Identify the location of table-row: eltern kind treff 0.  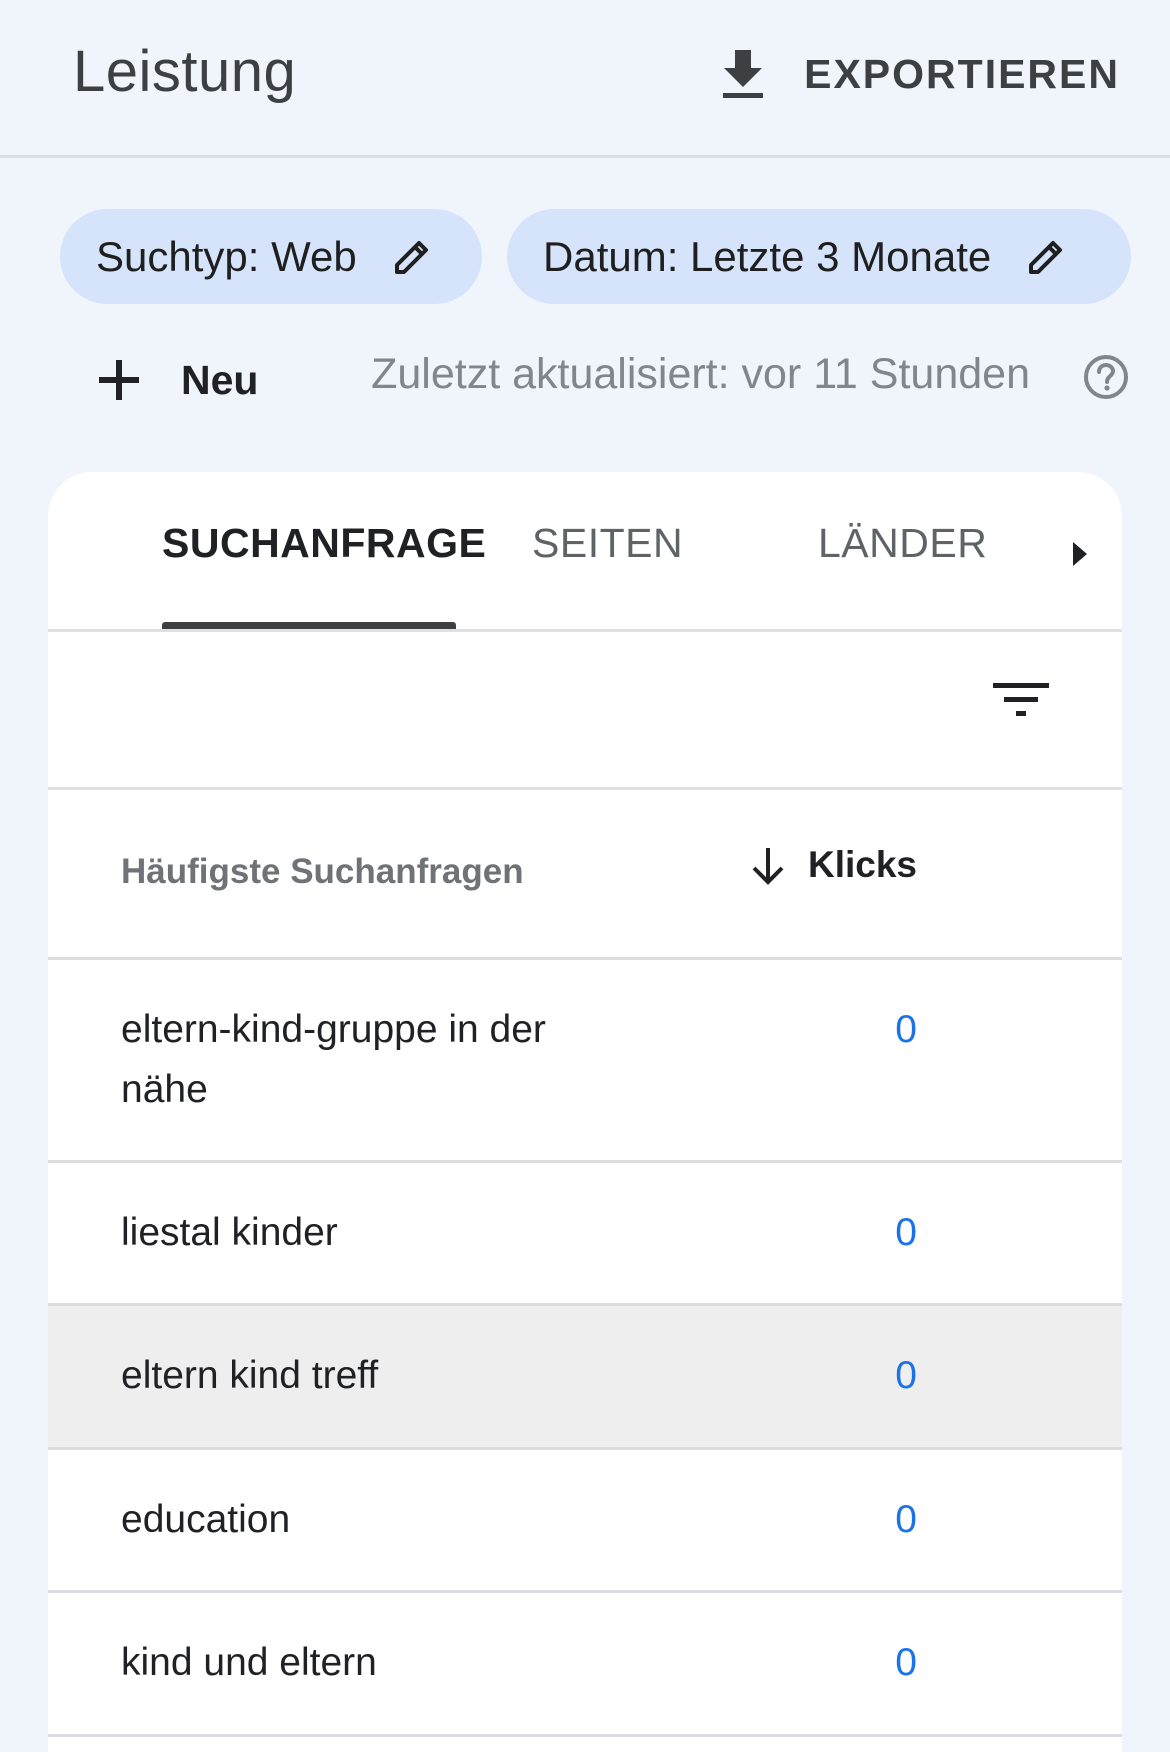
(585, 1378).